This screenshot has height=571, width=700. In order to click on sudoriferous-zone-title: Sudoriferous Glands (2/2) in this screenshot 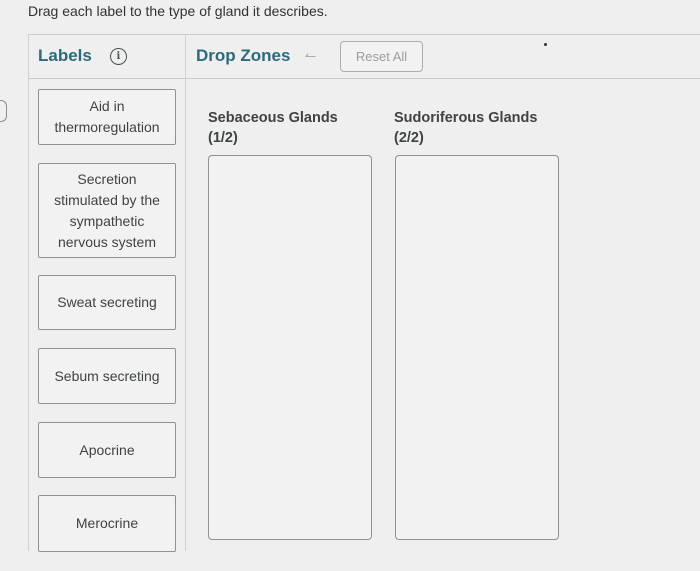, I will do `click(465, 128)`.